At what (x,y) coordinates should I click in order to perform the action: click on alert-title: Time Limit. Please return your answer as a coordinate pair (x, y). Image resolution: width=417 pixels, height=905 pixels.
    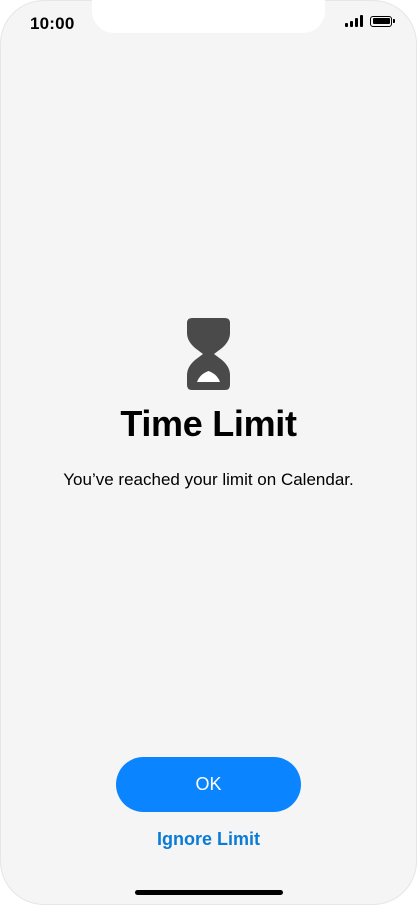
    Looking at the image, I should click on (208, 423).